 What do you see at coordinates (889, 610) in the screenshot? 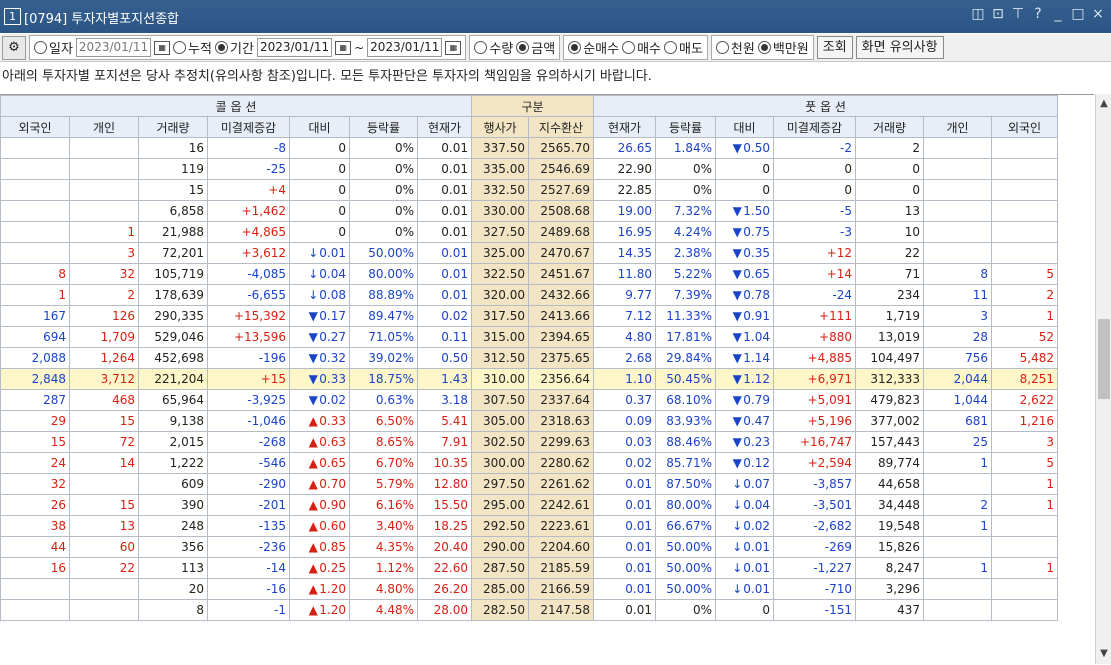
I see `put-volume-cell: 437` at bounding box center [889, 610].